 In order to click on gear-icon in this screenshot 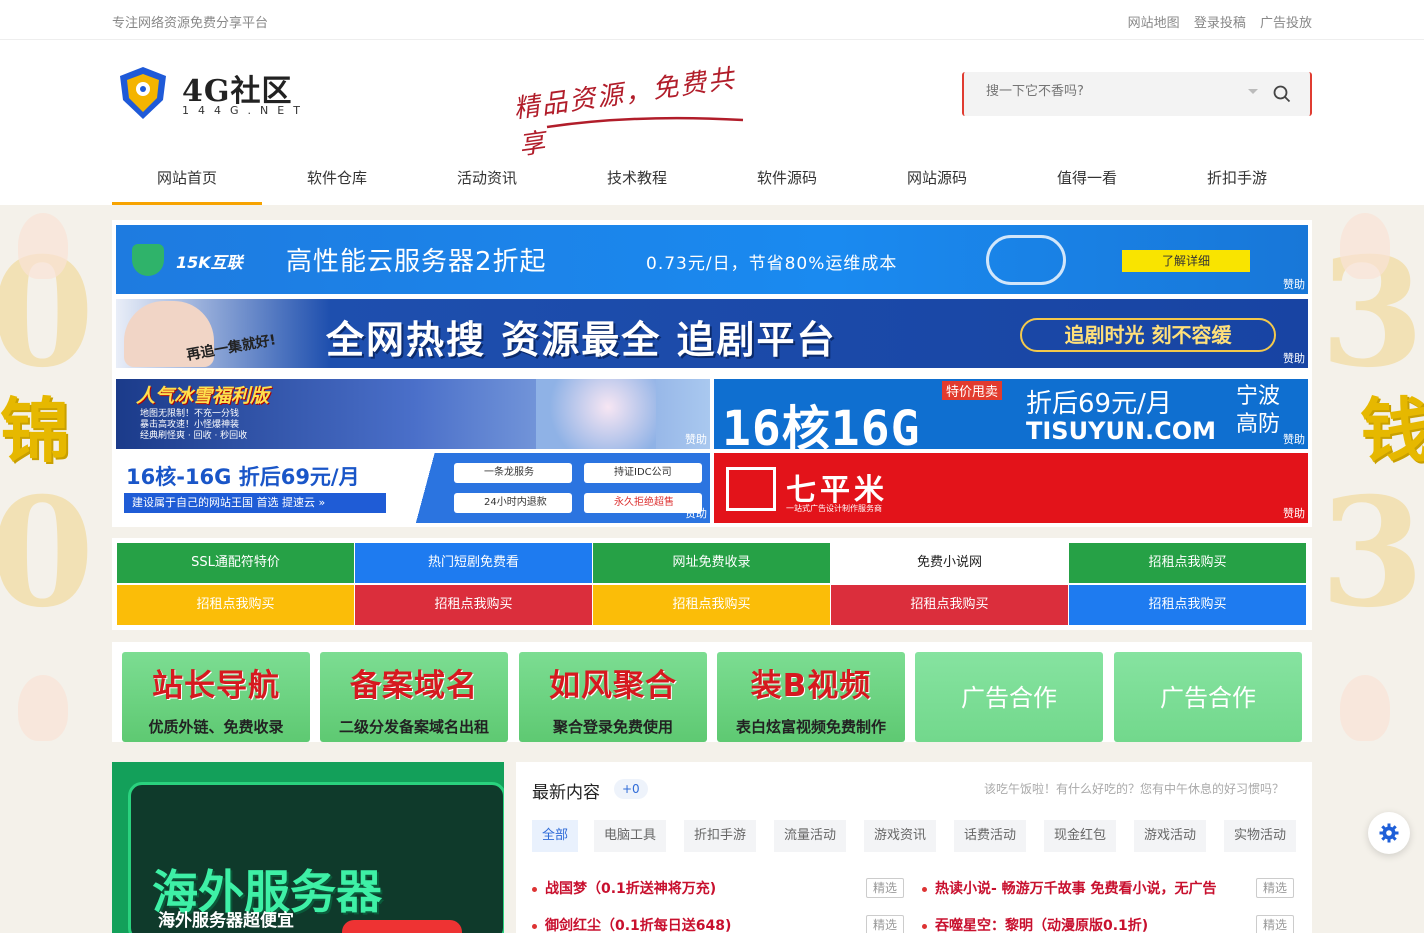, I will do `click(1389, 833)`.